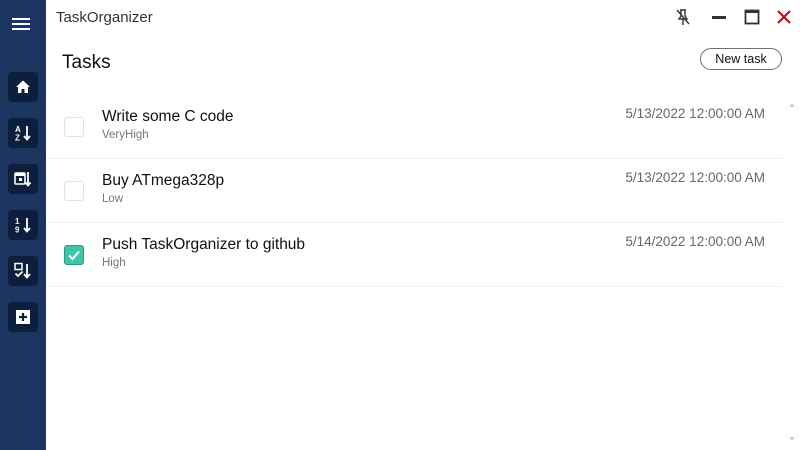 This screenshot has width=800, height=450. I want to click on sidebar-item-home, so click(23, 87).